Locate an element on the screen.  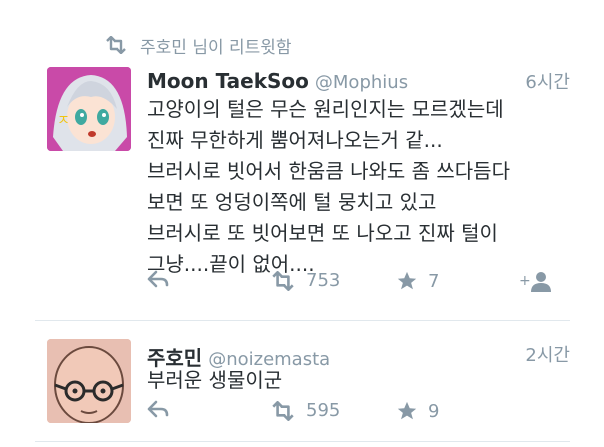
tweet-time: 2시간 is located at coordinates (547, 354).